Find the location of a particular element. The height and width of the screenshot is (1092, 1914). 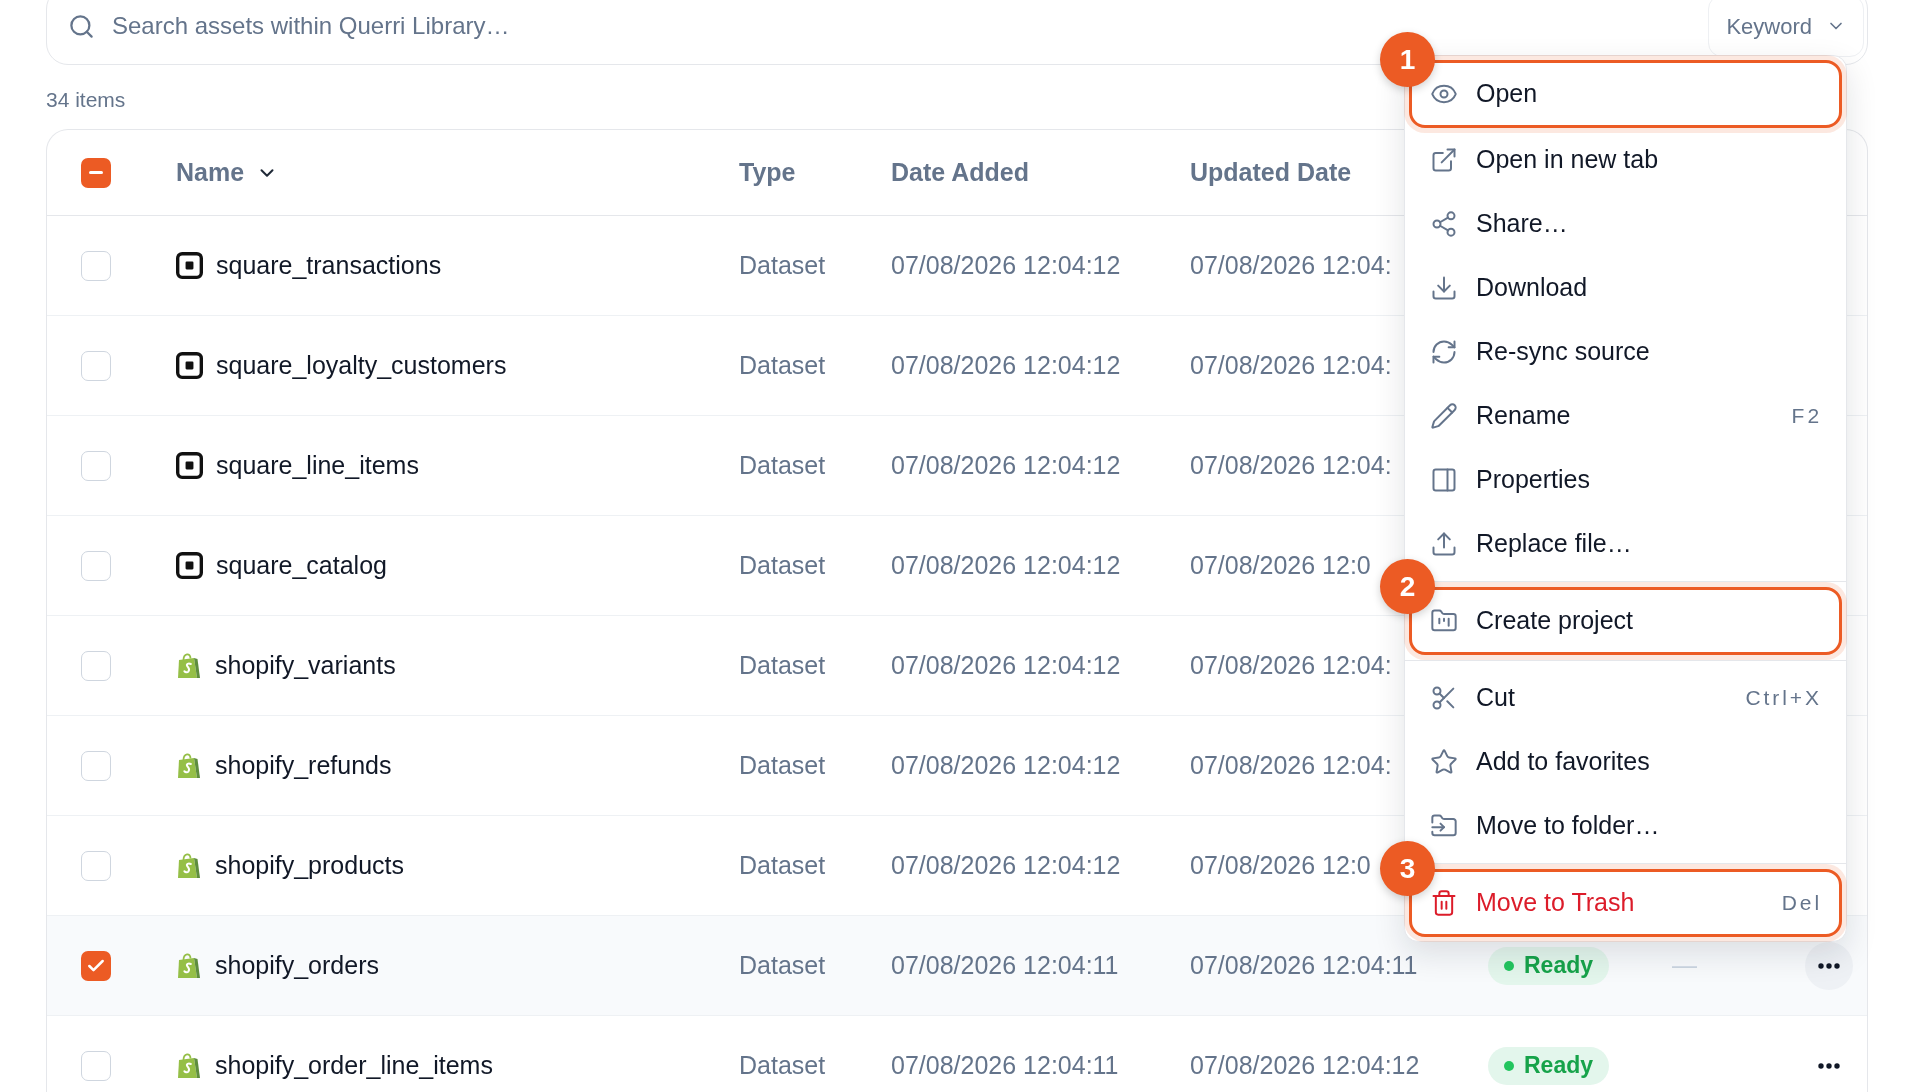

asset-name: shopify_orders is located at coordinates (297, 965).